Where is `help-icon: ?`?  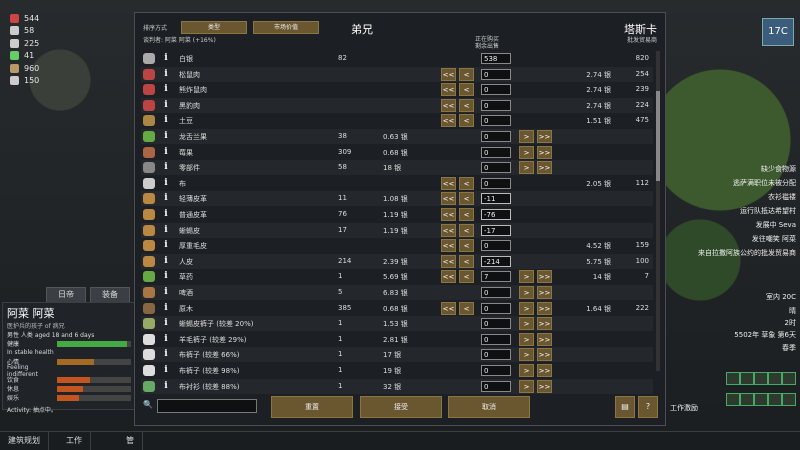
help-icon: ? is located at coordinates (648, 407).